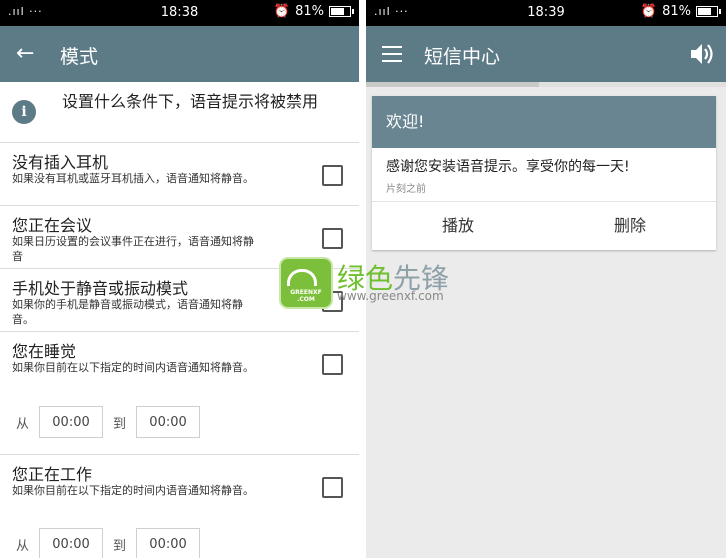 The image size is (726, 558). I want to click on setting-title: 您正在工作, so click(52, 474).